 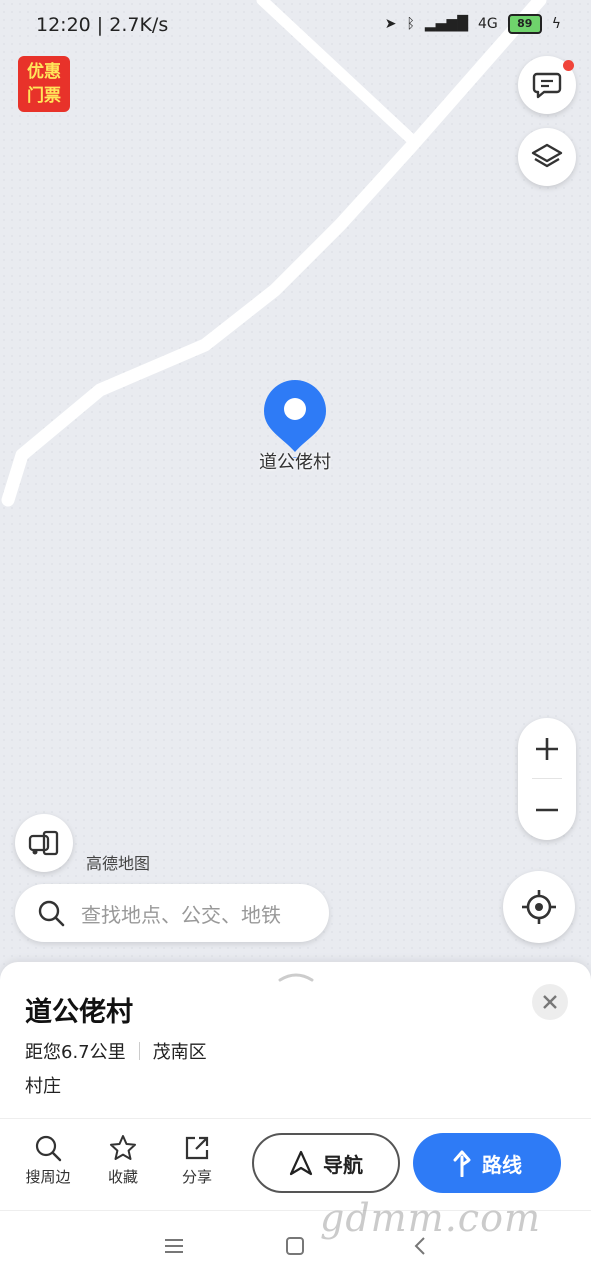 I want to click on battery-indicator: 89, so click(x=524, y=24).